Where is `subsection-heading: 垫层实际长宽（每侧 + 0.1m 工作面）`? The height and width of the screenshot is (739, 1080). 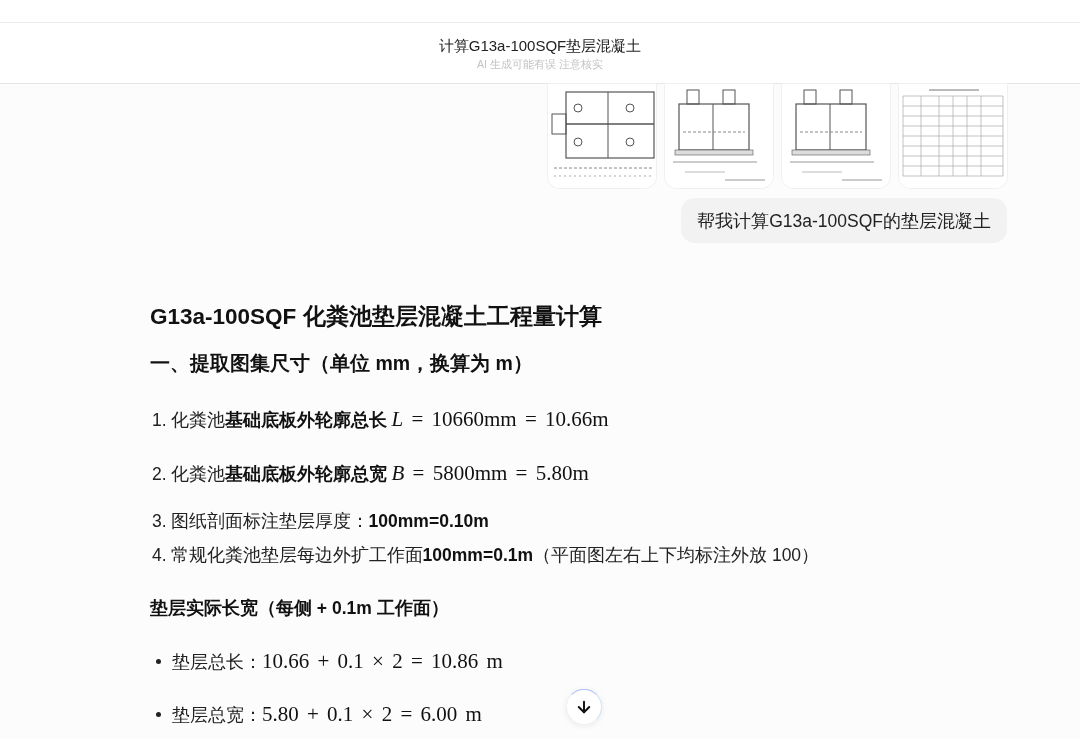 subsection-heading: 垫层实际长宽（每侧 + 0.1m 工作面） is located at coordinates (300, 608).